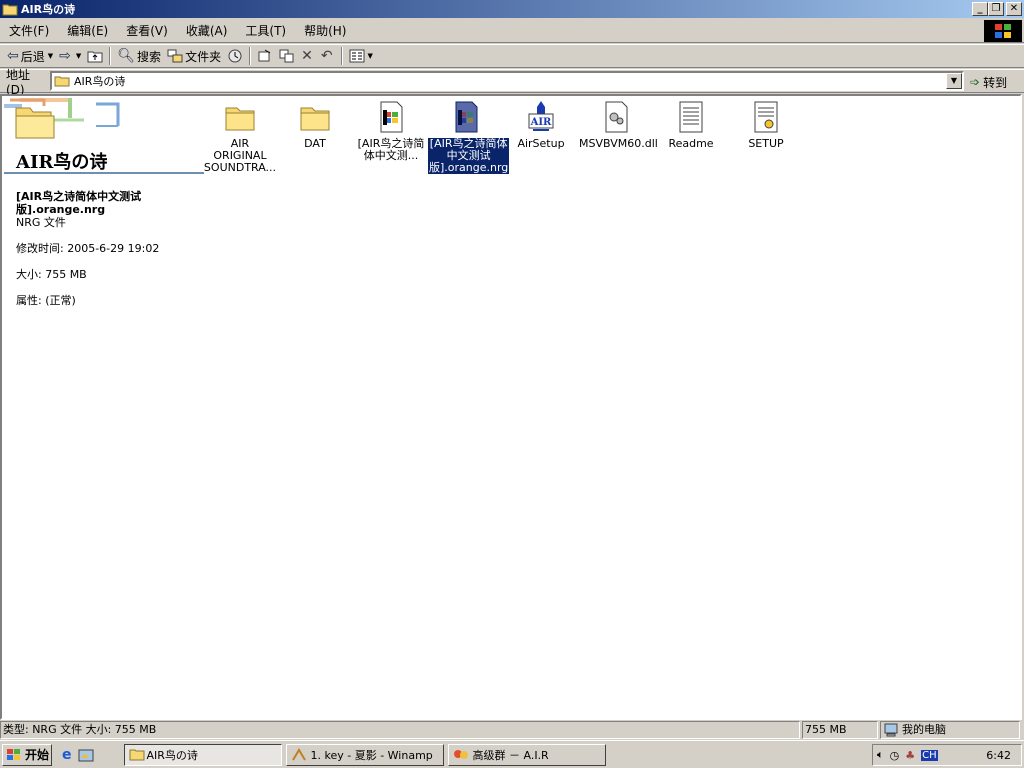  I want to click on show-desktop-icon, so click(86, 755).